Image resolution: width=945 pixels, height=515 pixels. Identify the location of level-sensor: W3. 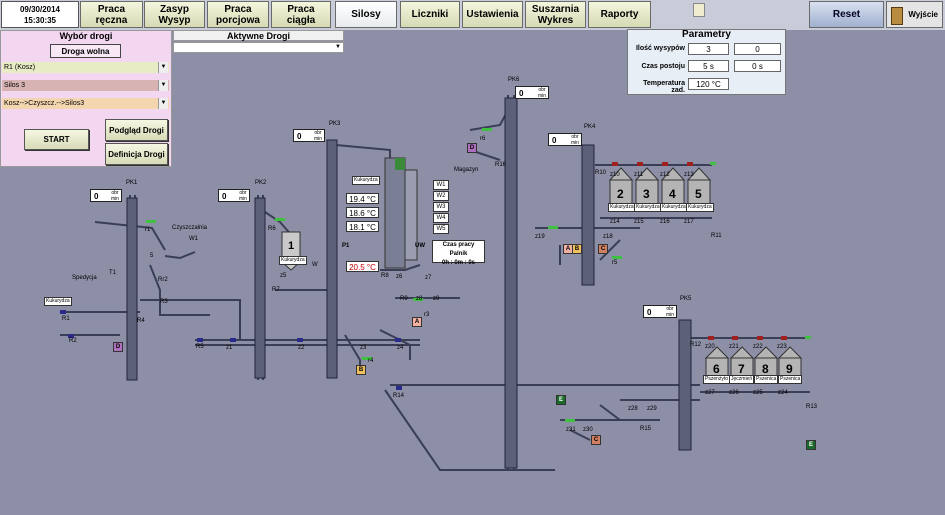
(441, 207).